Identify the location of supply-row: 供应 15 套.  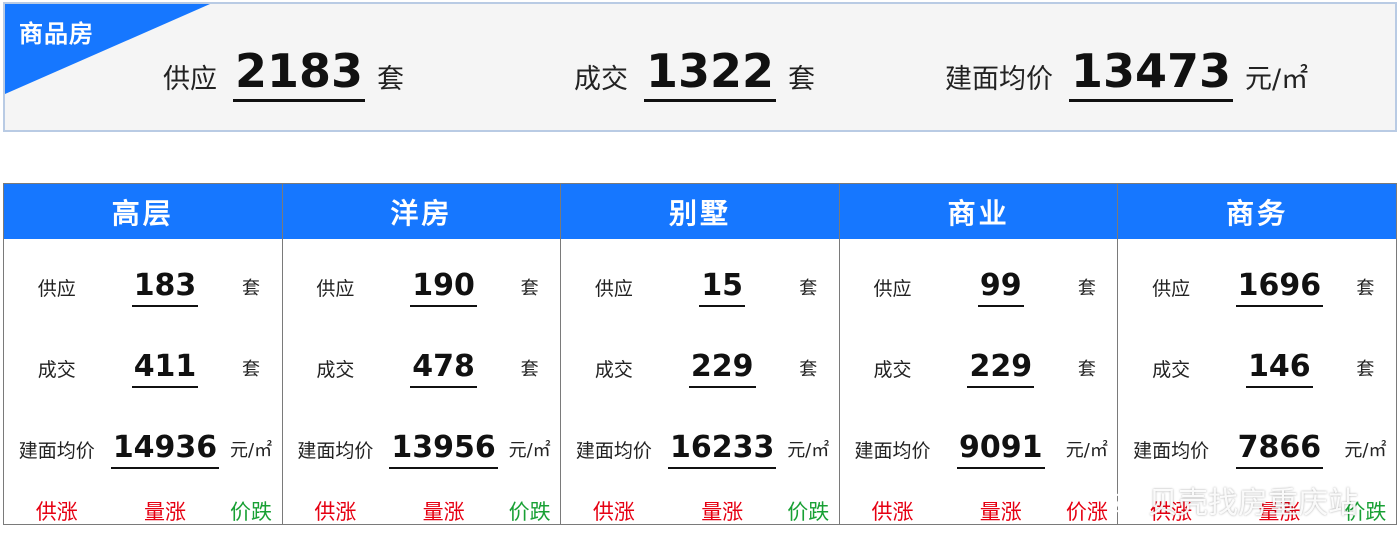
(700, 287).